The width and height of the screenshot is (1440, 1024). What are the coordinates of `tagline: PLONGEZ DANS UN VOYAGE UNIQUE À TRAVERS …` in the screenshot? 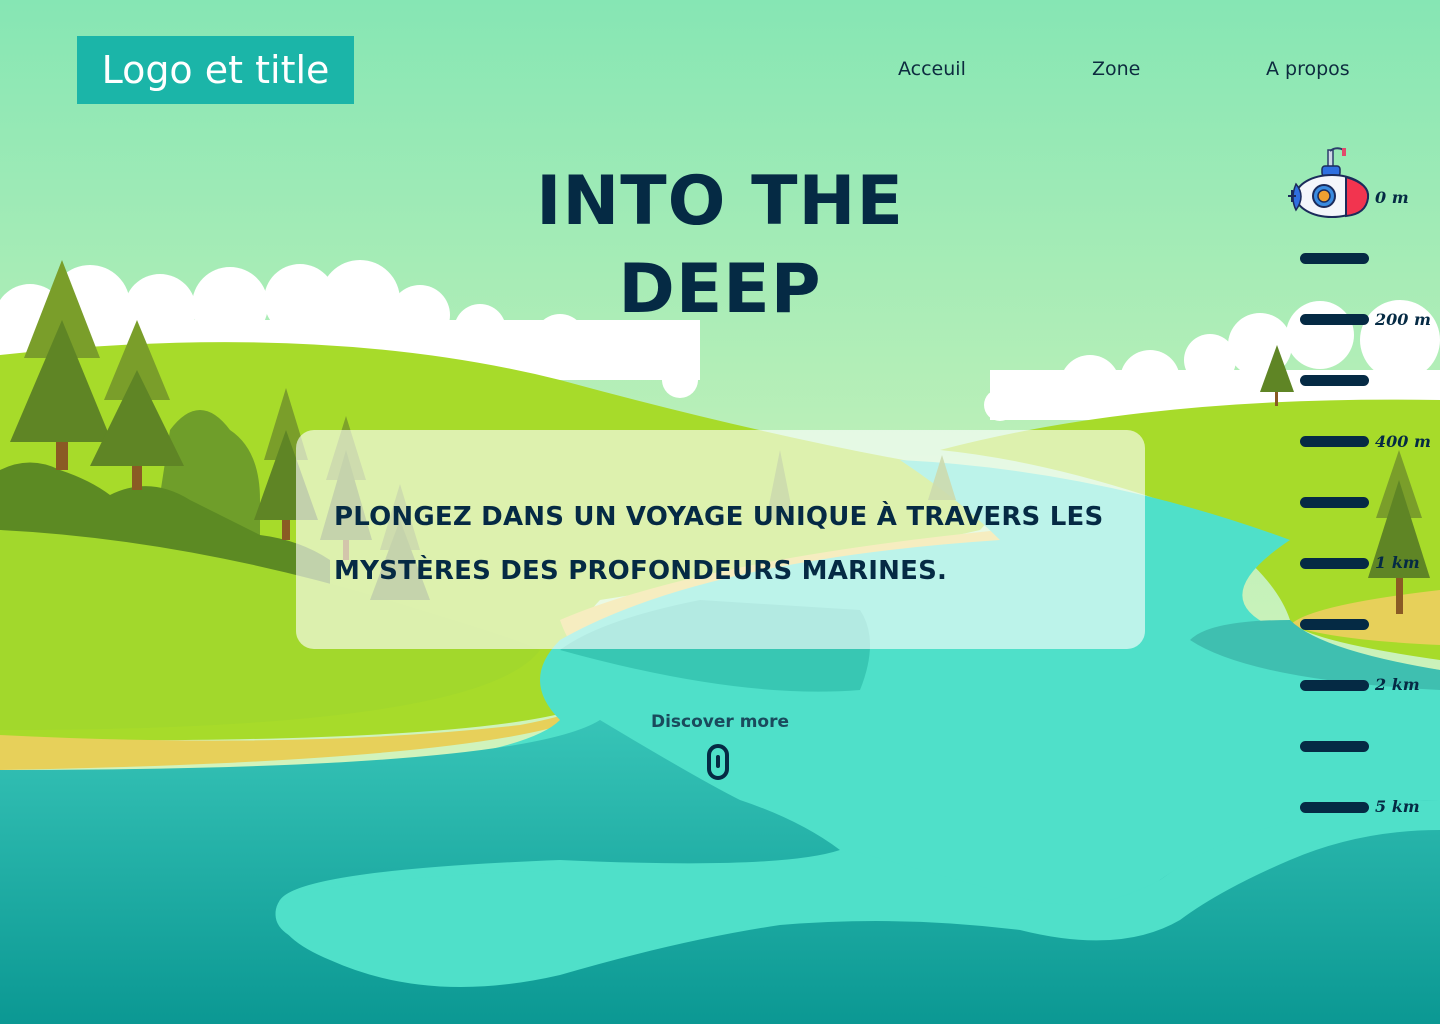 It's located at (719, 544).